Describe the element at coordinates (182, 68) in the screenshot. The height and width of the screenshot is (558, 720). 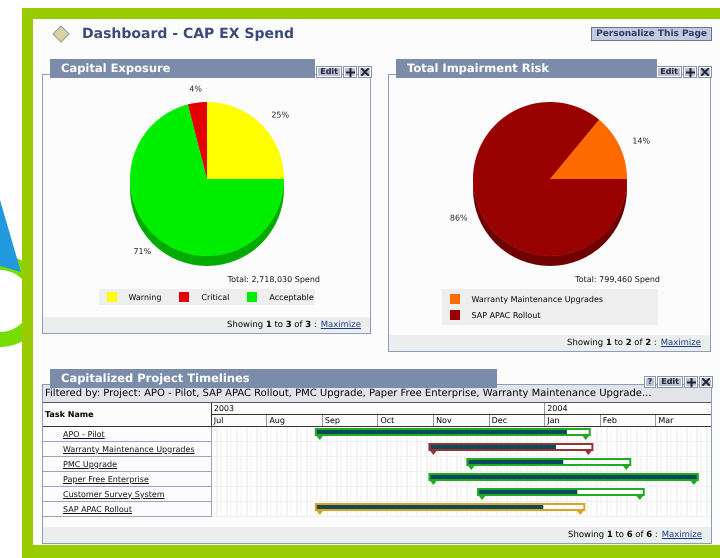
I see `panel-title: Capital Exposure` at that location.